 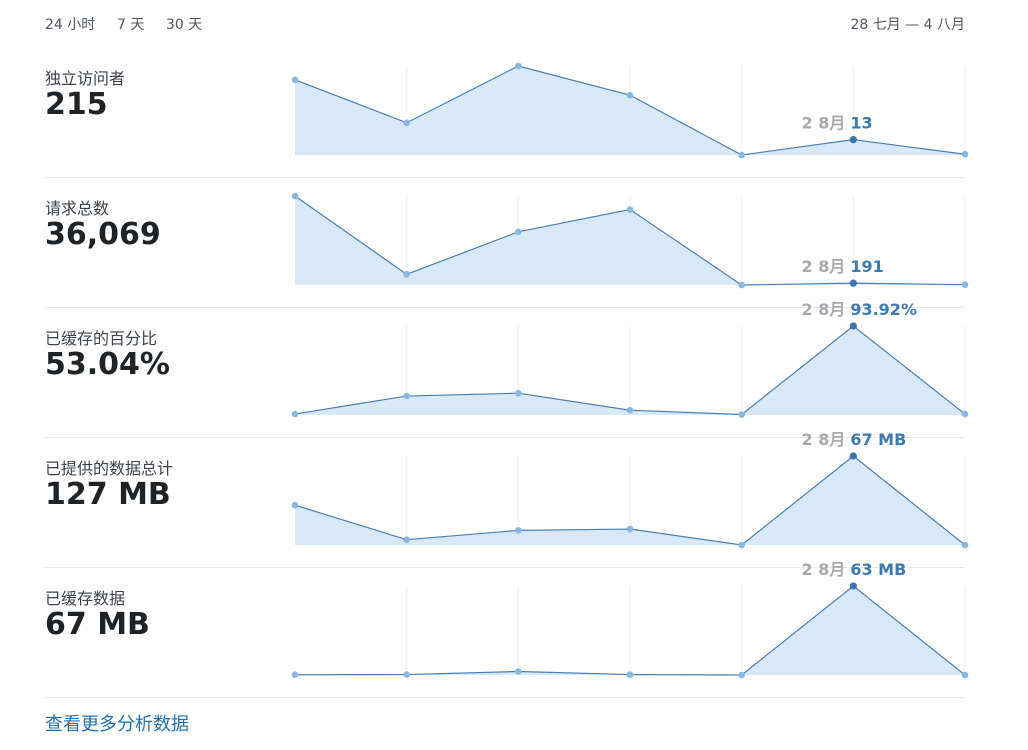 I want to click on metric-value: 127 MB, so click(x=108, y=494).